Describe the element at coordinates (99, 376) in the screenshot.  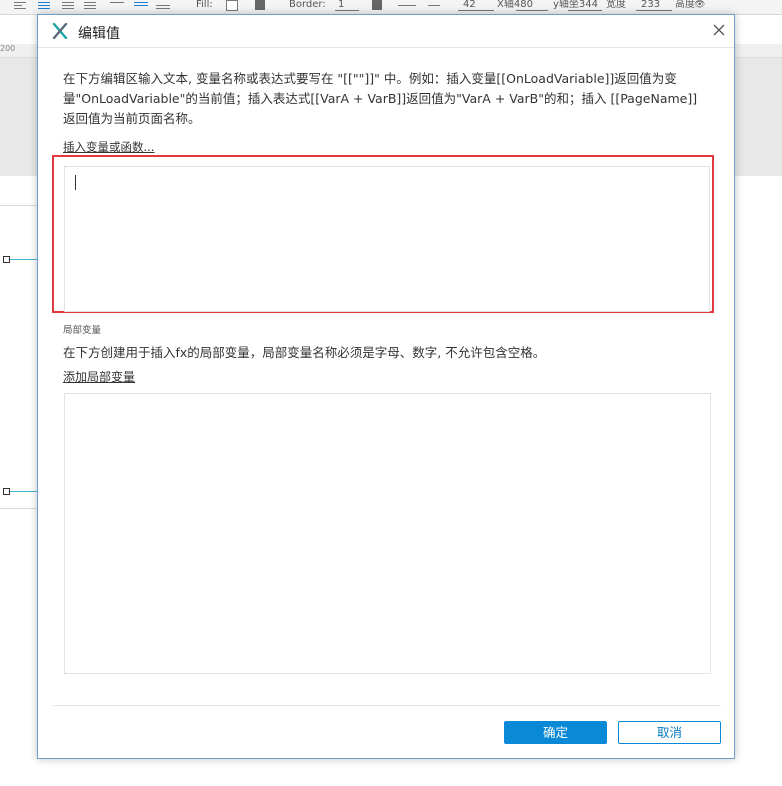
I see `add-local-variable-link: 添加局部变量` at that location.